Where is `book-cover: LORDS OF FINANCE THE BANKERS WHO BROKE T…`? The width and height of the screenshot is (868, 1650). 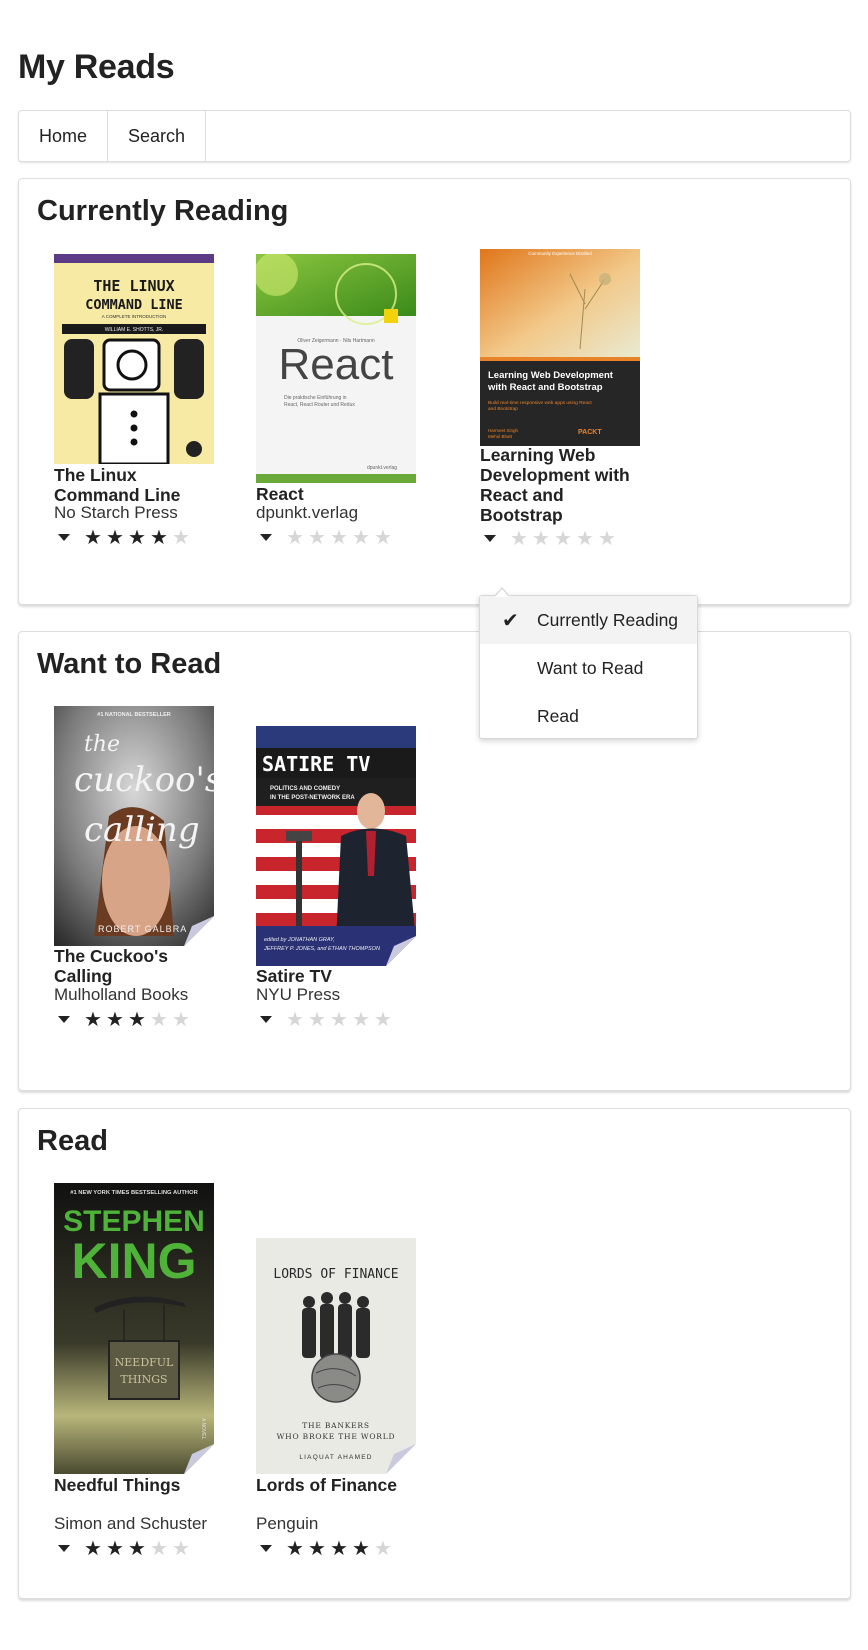 book-cover: LORDS OF FINANCE THE BANKERS WHO BROKE T… is located at coordinates (336, 1356).